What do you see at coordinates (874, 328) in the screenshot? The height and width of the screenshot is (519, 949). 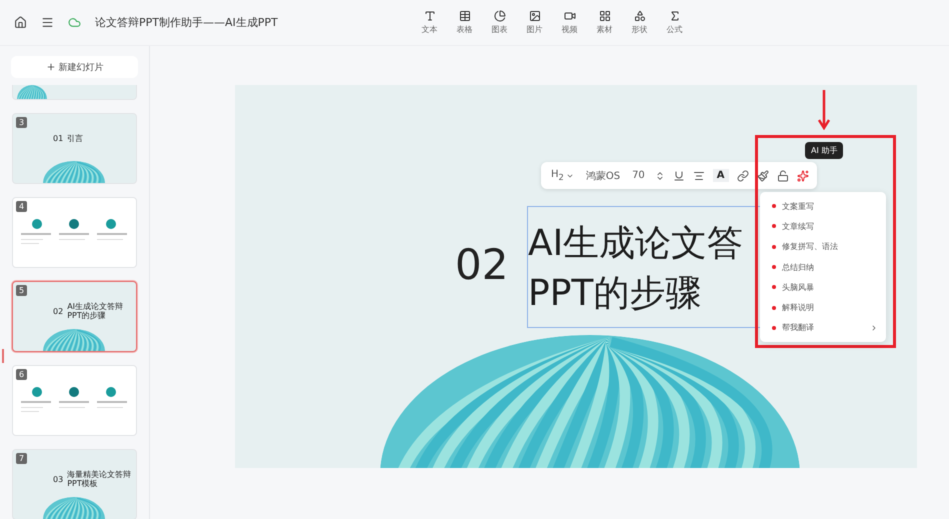 I see `chevron-icon` at bounding box center [874, 328].